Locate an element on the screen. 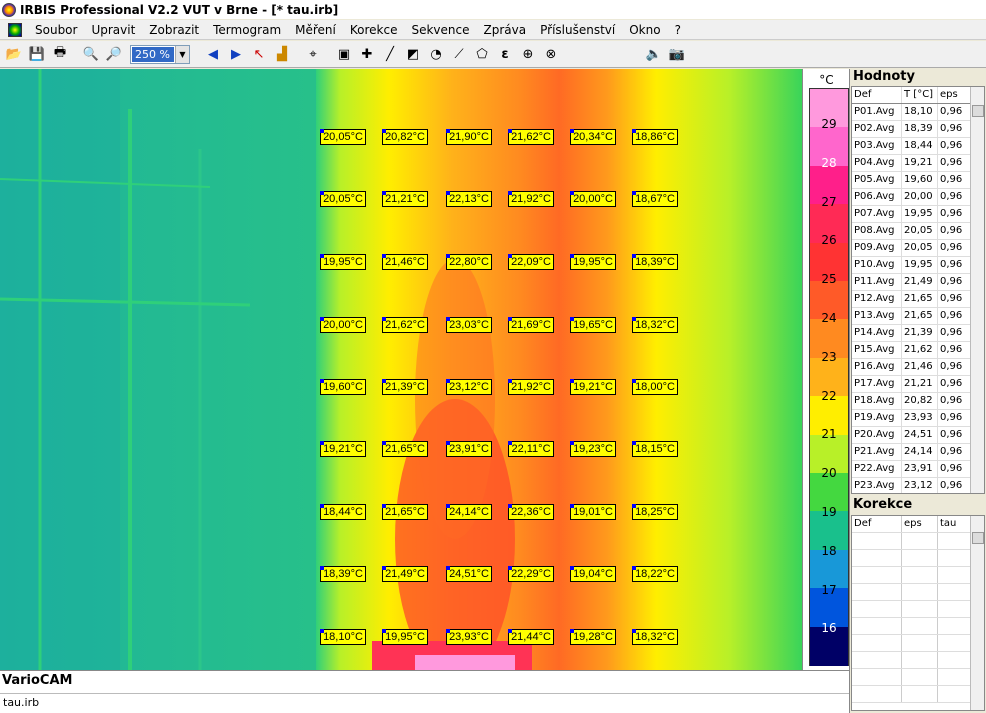 The height and width of the screenshot is (713, 986). measurement-point: 19,60°C is located at coordinates (343, 387).